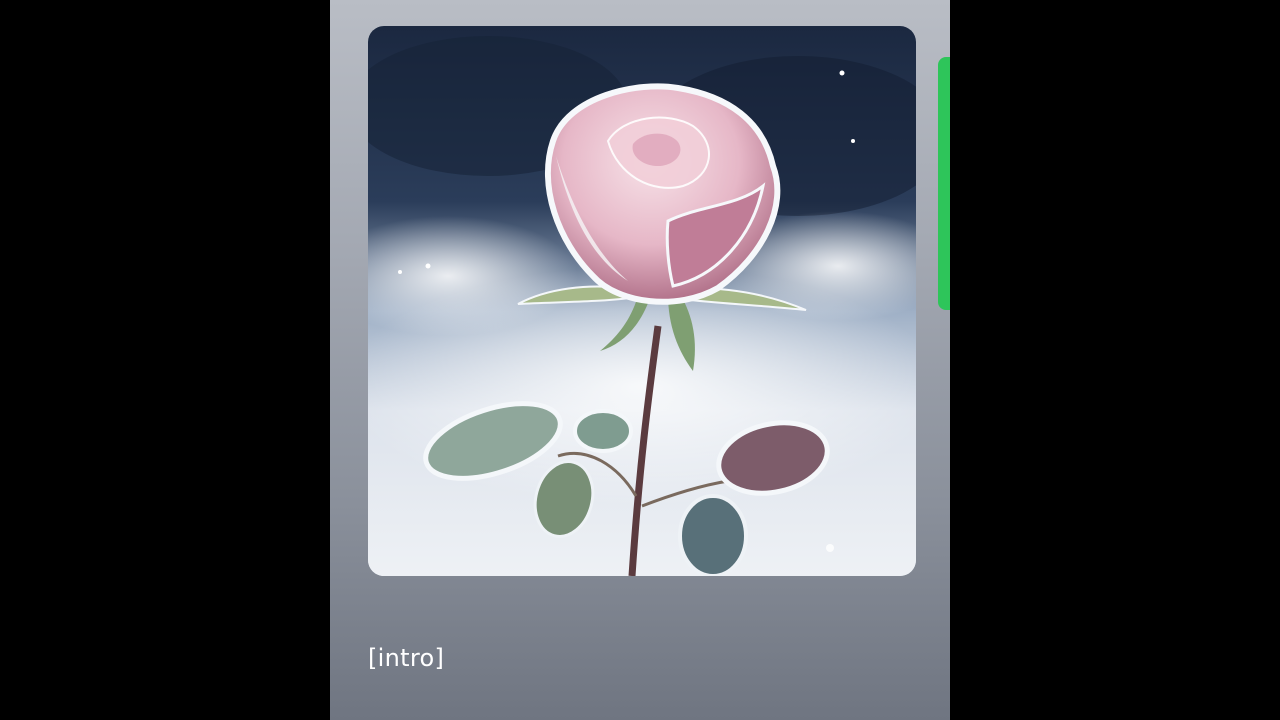 Image resolution: width=1280 pixels, height=720 pixels. I want to click on green-side-tab, so click(944, 183).